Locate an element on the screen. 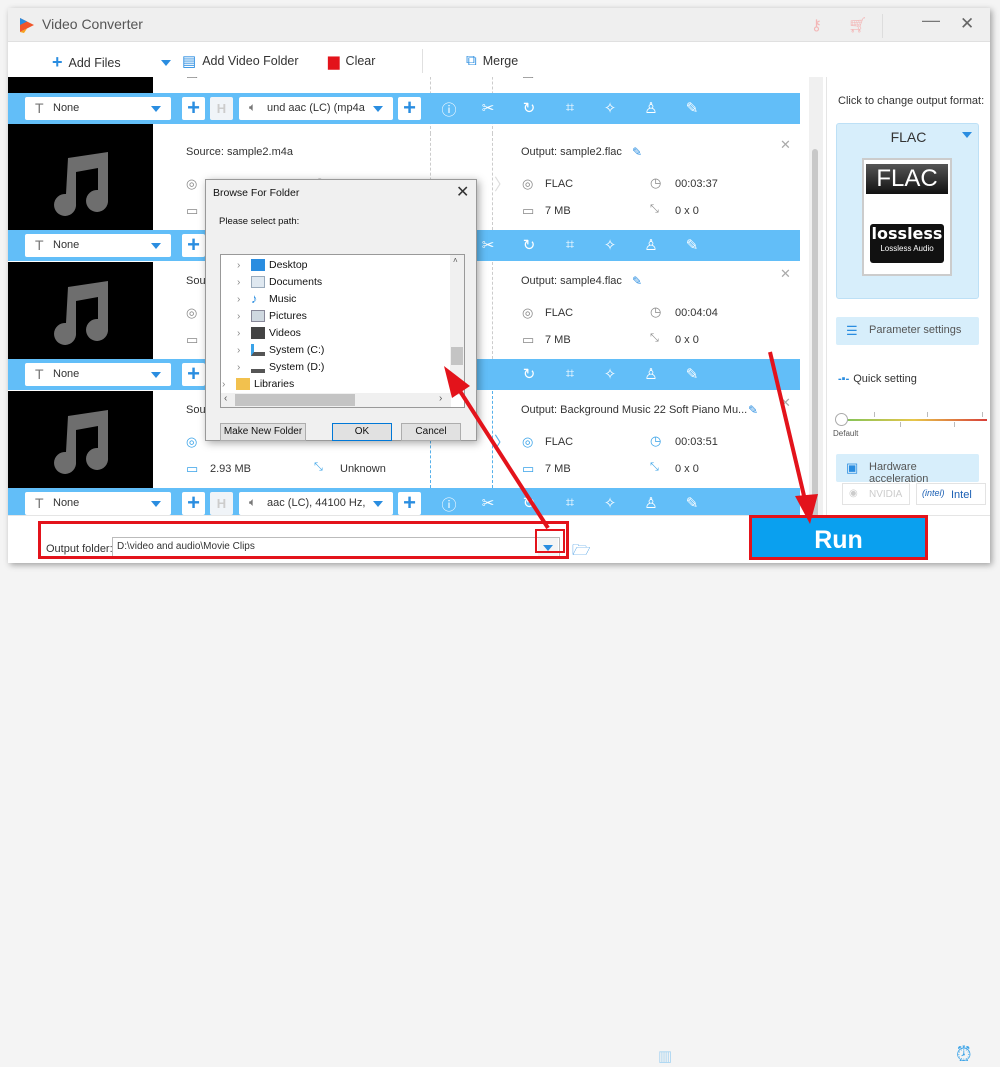  tree-item-libraries: › Libraries is located at coordinates (258, 384).